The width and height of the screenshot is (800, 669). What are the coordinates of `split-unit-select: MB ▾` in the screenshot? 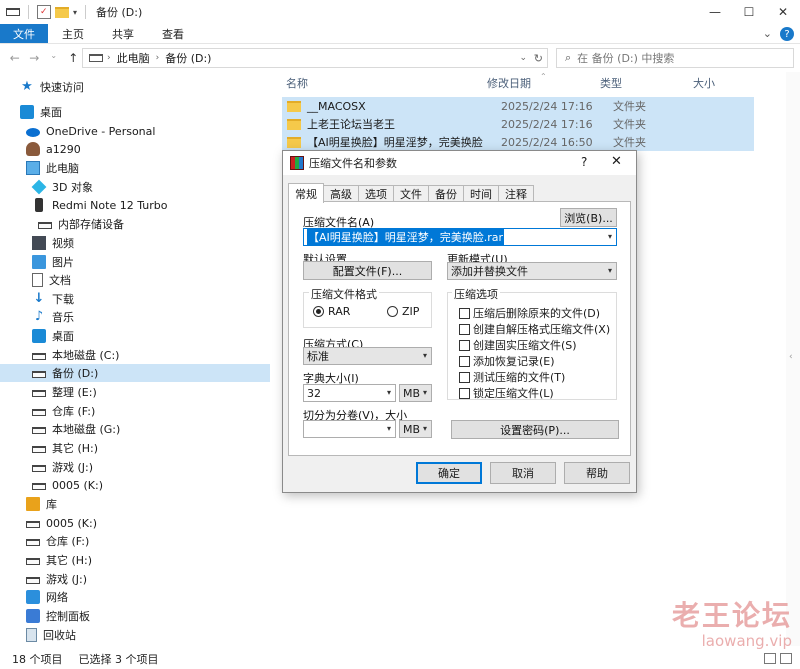 It's located at (415, 429).